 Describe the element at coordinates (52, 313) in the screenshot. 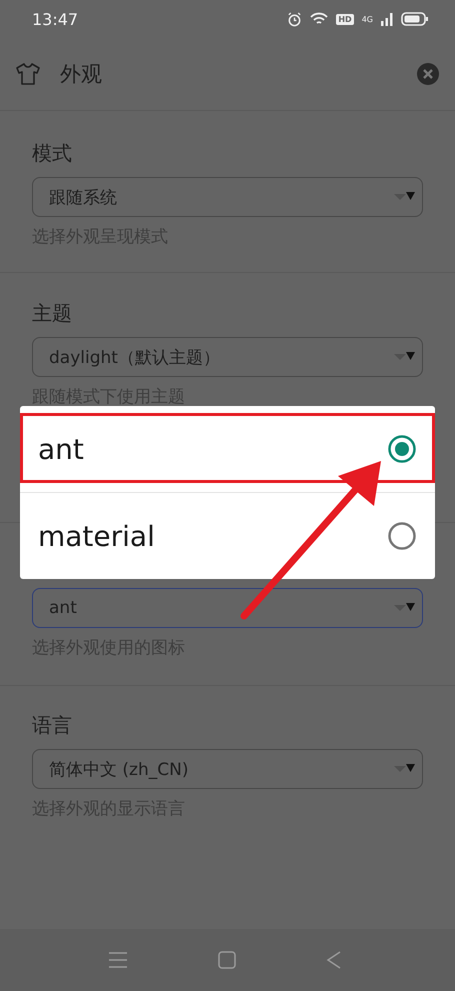

I see `section-label: 主题` at that location.